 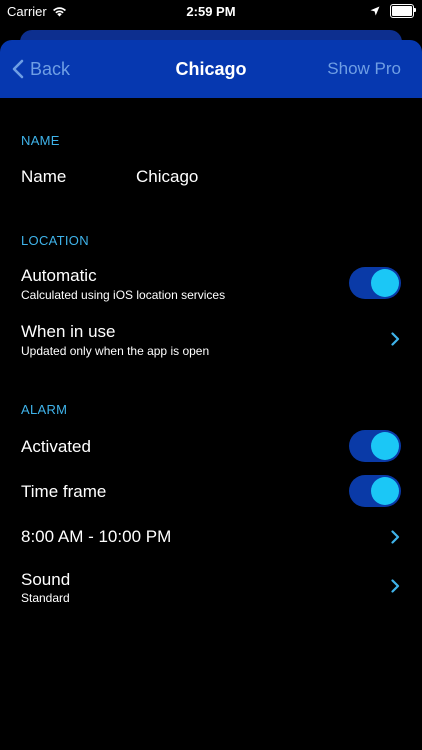 What do you see at coordinates (55, 240) in the screenshot?
I see `section-header-location: LOCATION` at bounding box center [55, 240].